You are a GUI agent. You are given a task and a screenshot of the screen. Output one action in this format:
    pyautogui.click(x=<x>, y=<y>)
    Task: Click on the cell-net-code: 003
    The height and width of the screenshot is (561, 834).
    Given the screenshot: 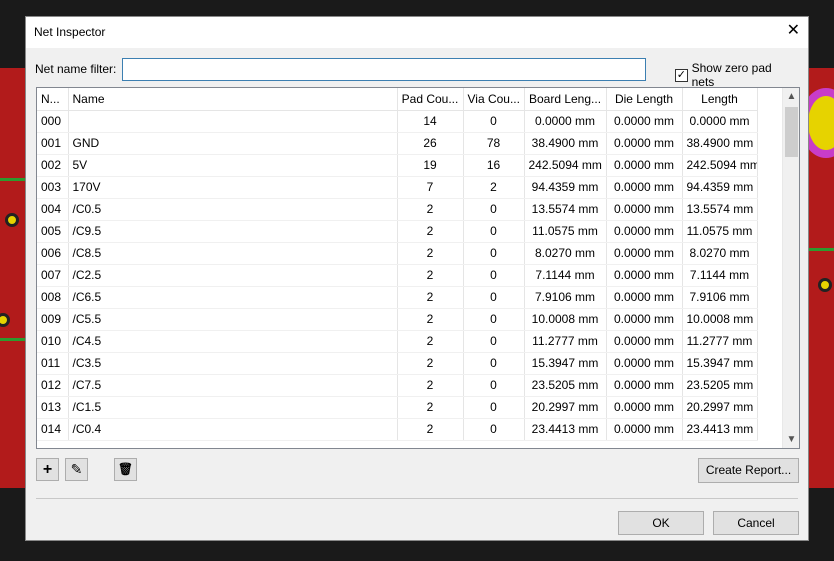 What is the action you would take?
    pyautogui.click(x=53, y=187)
    